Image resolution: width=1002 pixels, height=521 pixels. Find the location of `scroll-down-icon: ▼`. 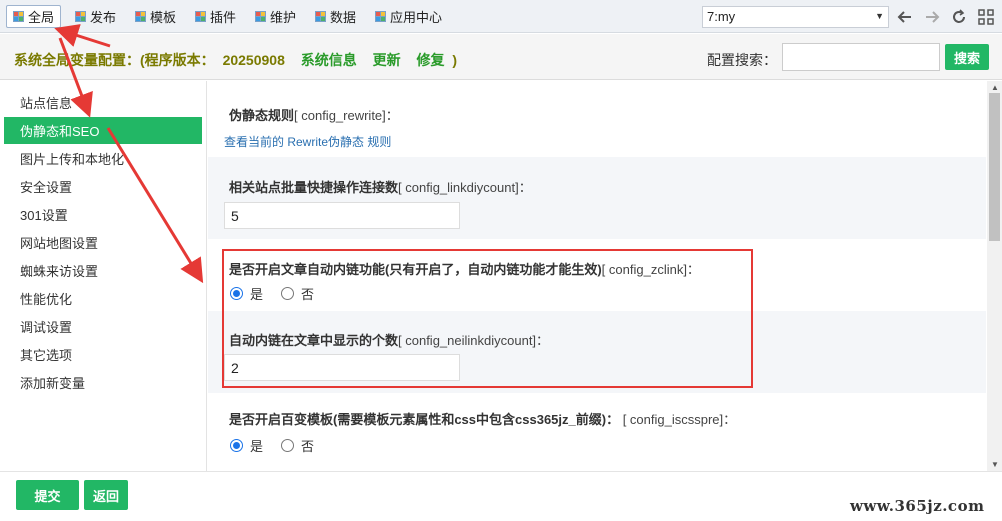

scroll-down-icon: ▼ is located at coordinates (995, 464).